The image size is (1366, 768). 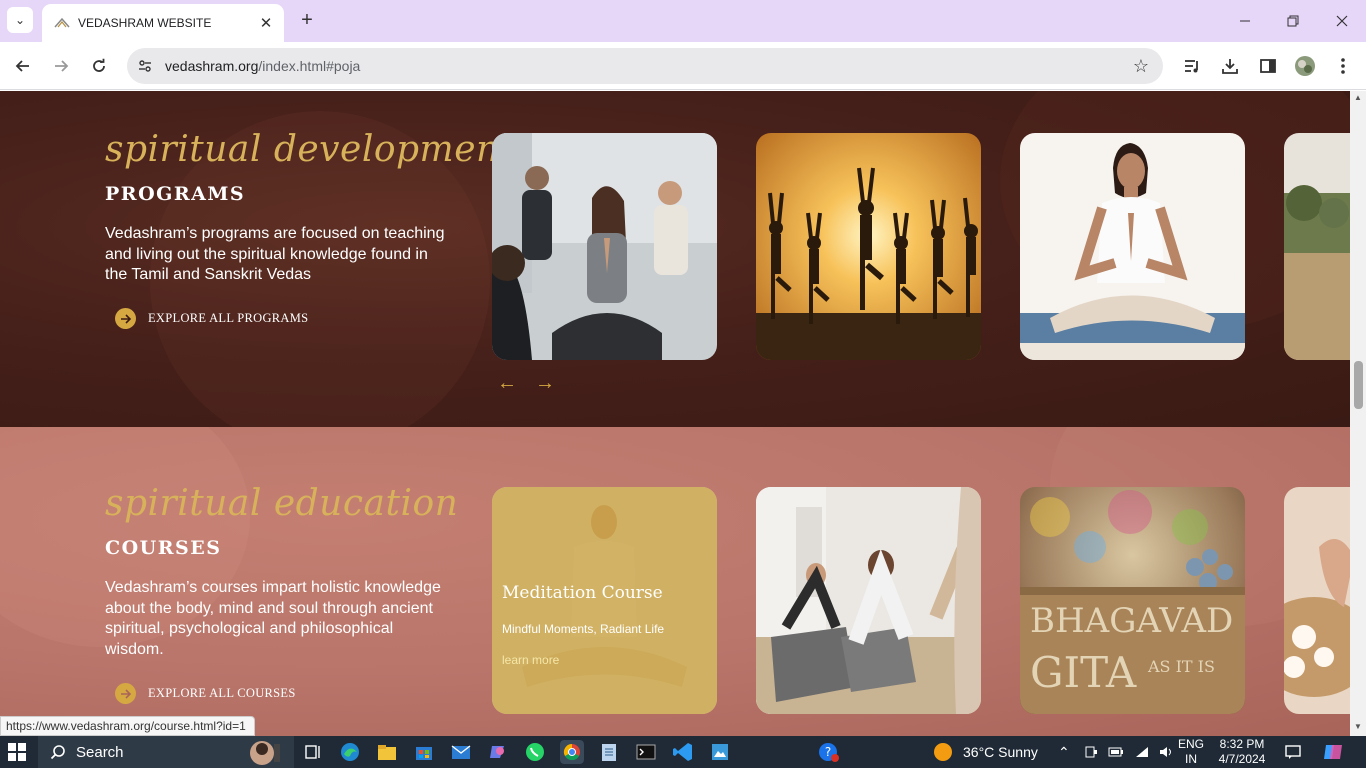 I want to click on woman-meditating-image, so click(x=1132, y=246).